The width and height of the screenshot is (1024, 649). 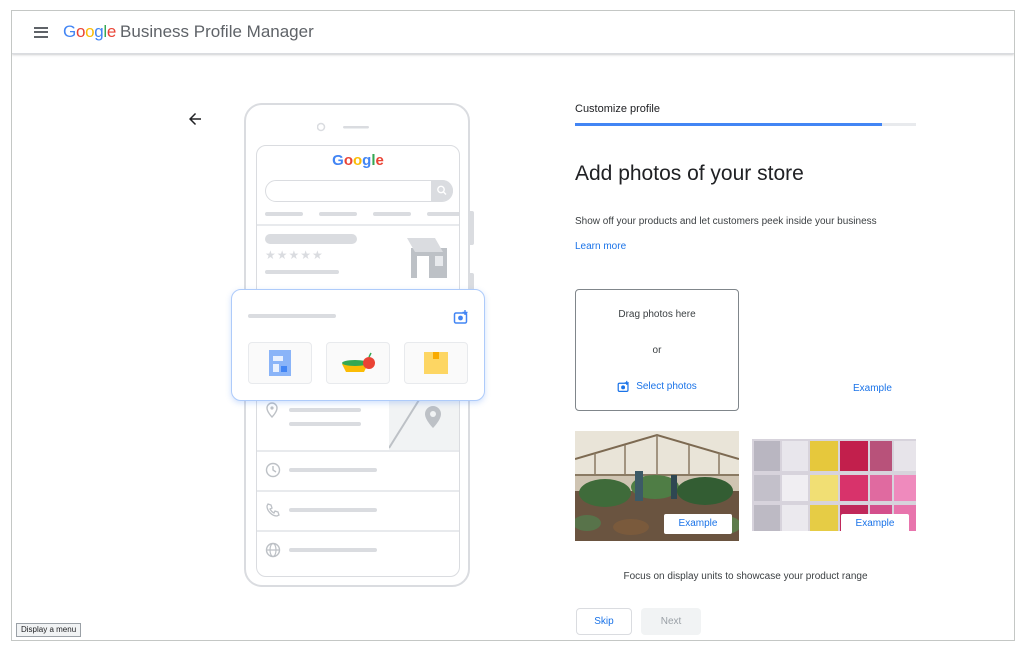 What do you see at coordinates (217, 31) in the screenshot?
I see `app-title: Business Profile Manager` at bounding box center [217, 31].